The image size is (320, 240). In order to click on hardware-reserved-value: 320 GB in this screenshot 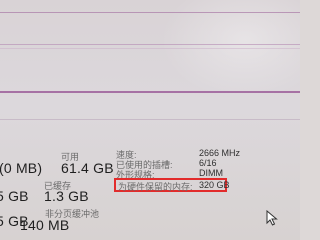, I will do `click(214, 185)`.